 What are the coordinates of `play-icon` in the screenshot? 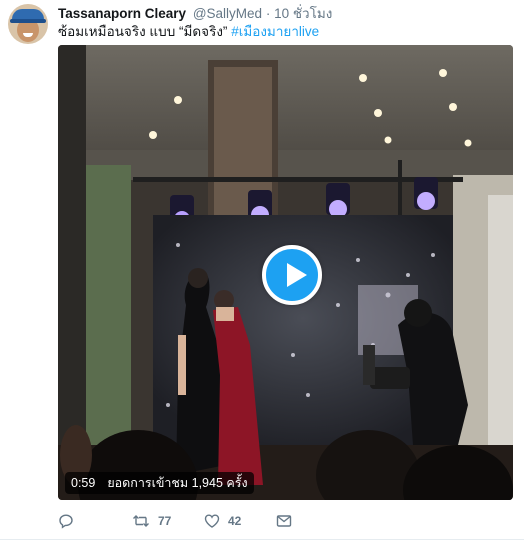 It's located at (297, 275).